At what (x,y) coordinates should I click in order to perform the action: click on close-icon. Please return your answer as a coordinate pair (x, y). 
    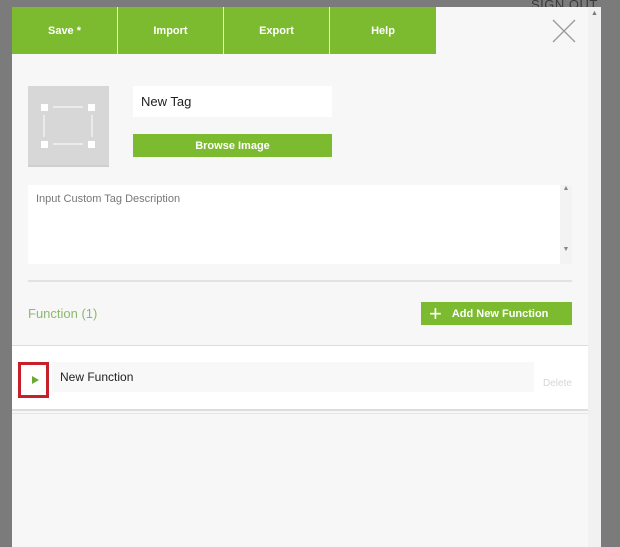
    Looking at the image, I should click on (564, 31).